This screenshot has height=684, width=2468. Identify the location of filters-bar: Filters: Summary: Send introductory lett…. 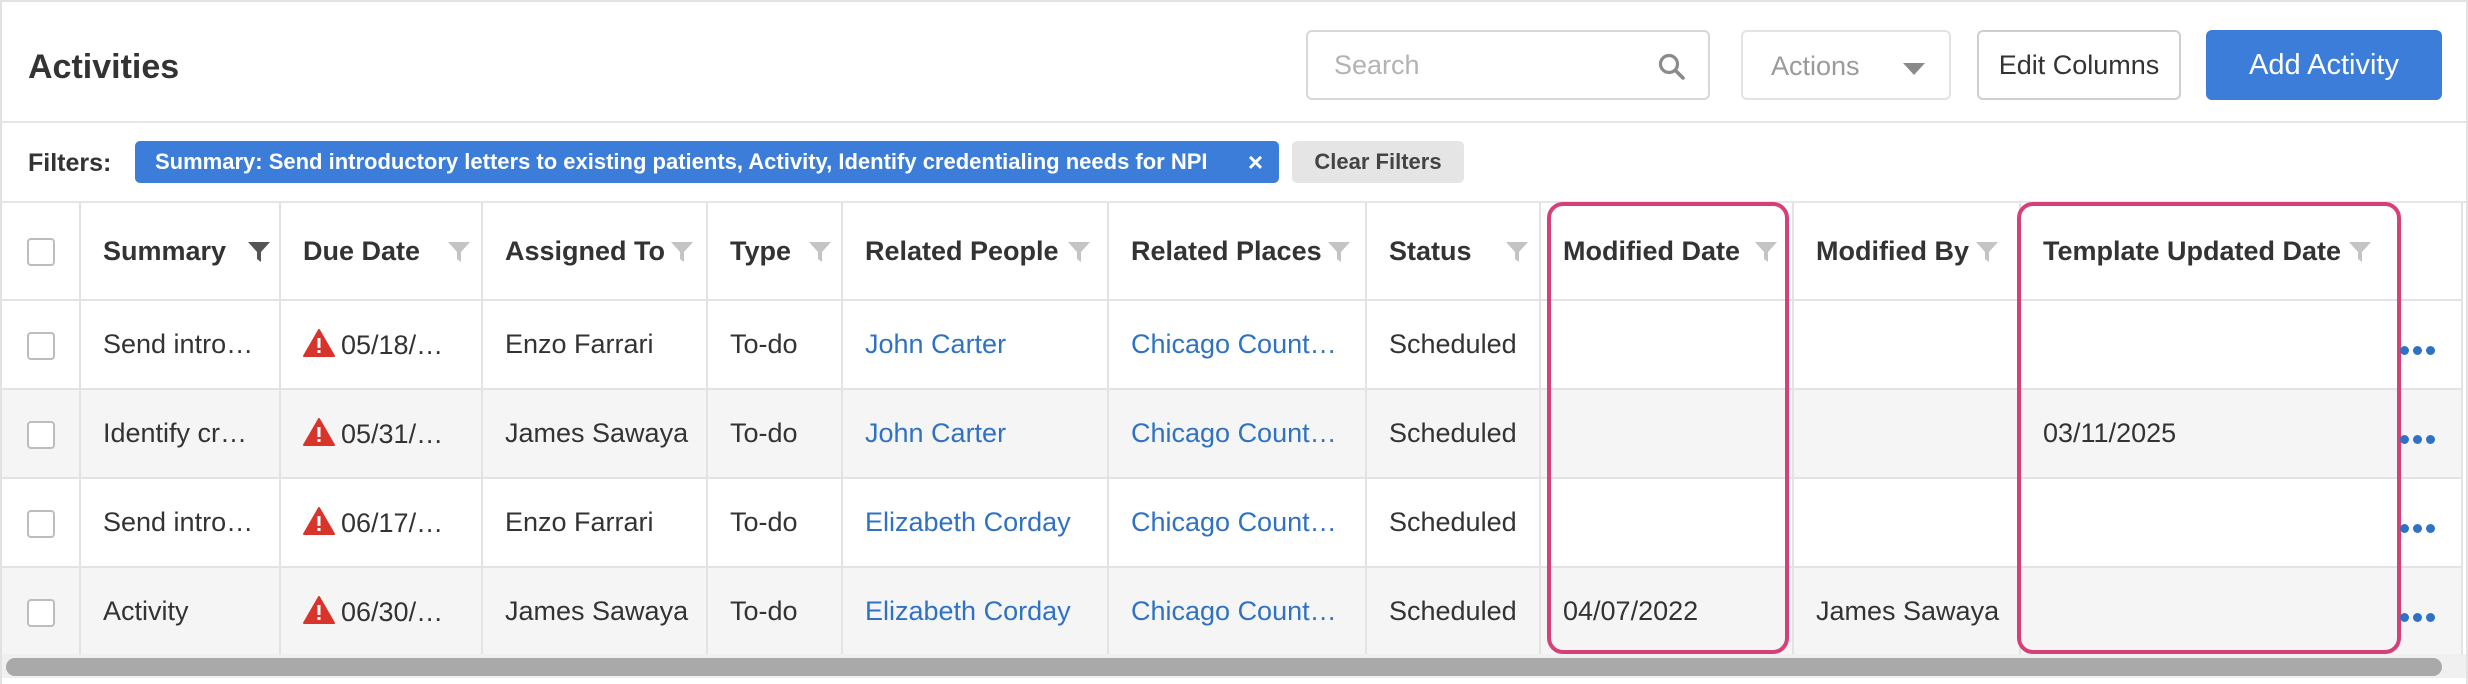
(1234, 164).